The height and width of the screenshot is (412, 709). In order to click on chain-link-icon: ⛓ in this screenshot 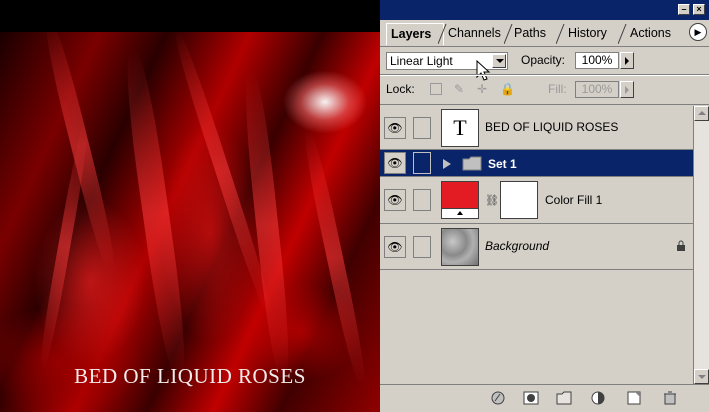, I will do `click(492, 200)`.